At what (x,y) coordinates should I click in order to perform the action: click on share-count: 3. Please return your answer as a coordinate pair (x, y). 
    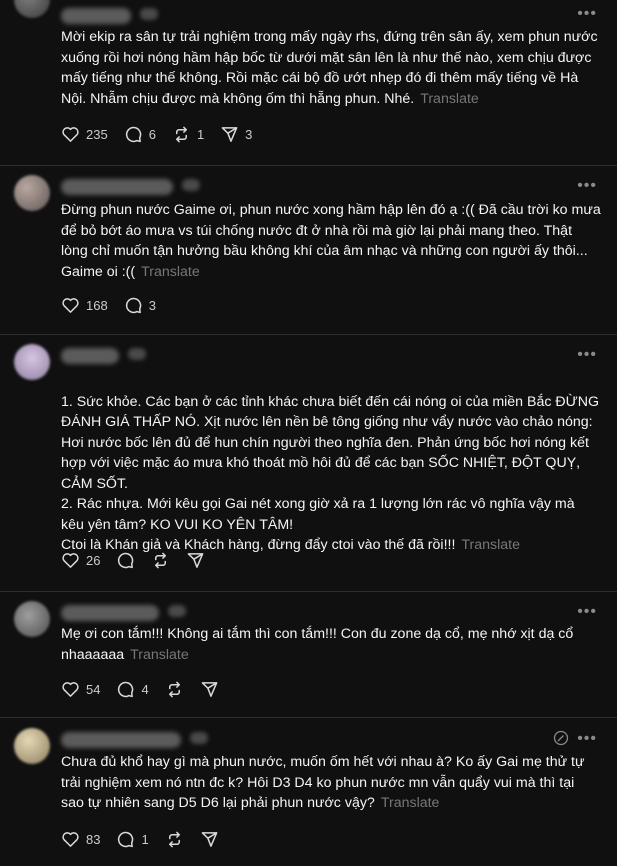
    Looking at the image, I should click on (249, 134).